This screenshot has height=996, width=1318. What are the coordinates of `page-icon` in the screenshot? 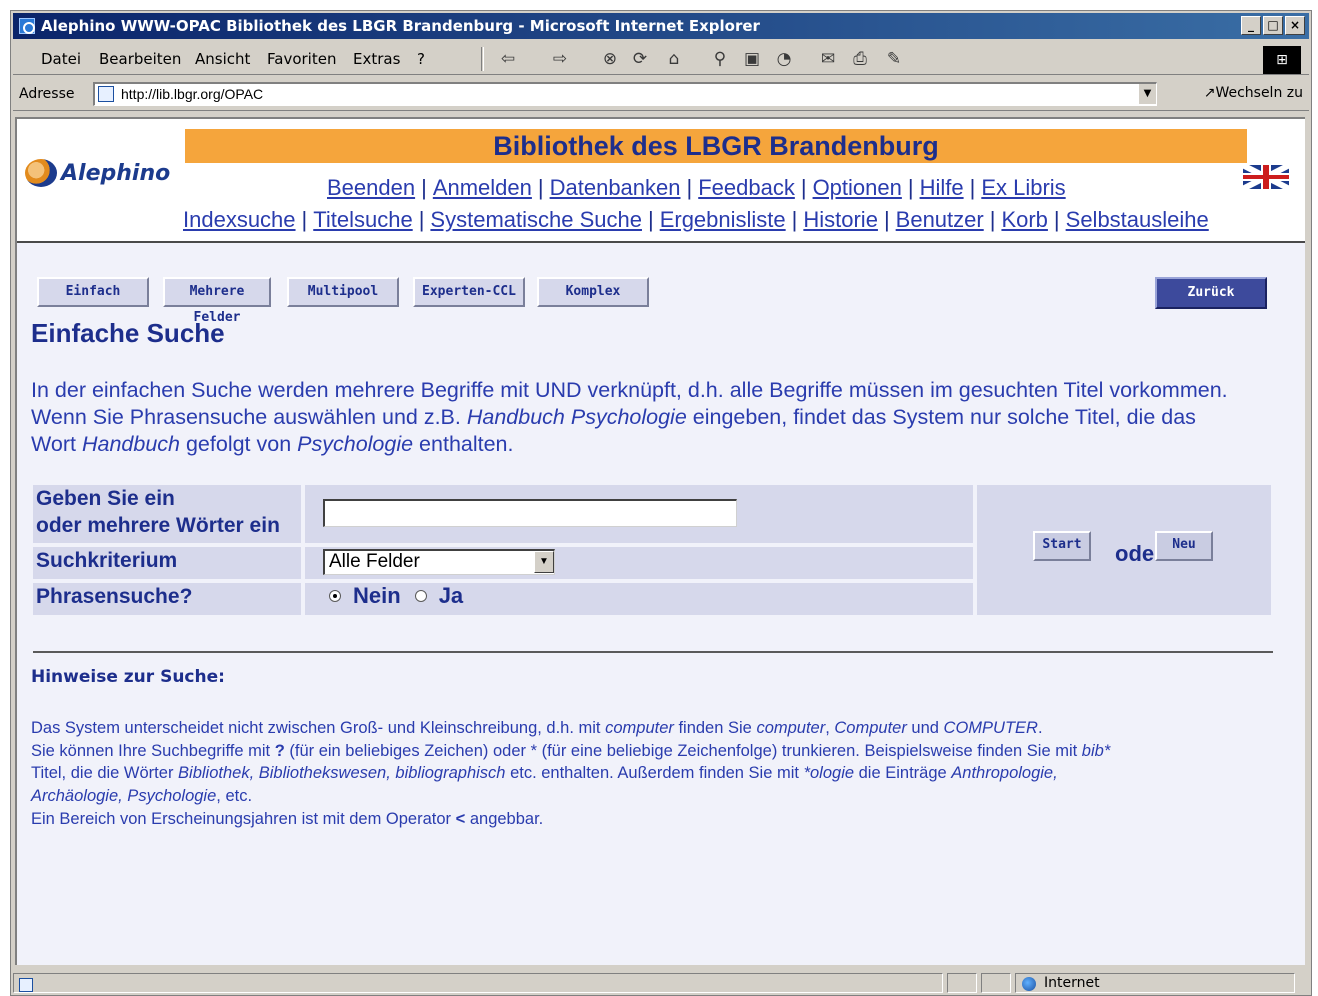 It's located at (106, 94).